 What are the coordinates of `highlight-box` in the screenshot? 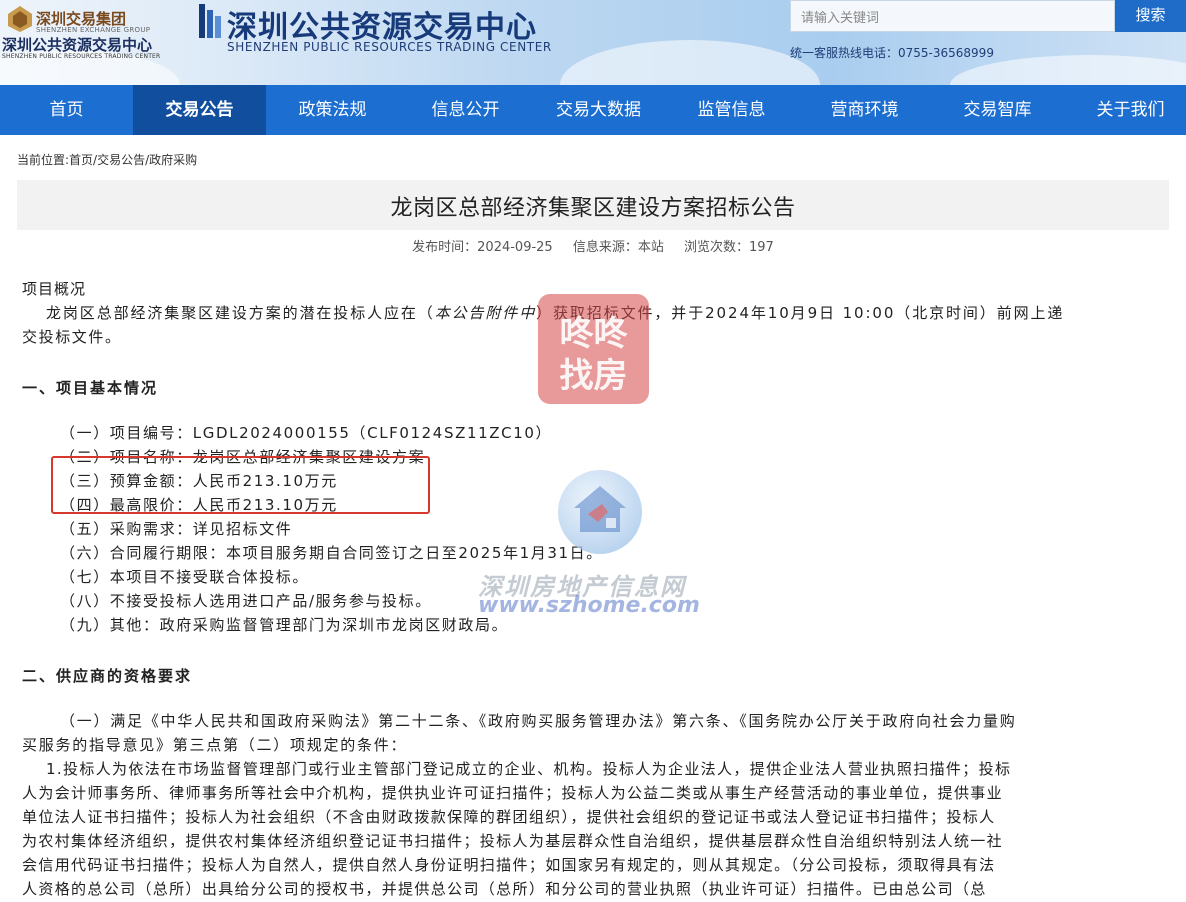 It's located at (240, 485).